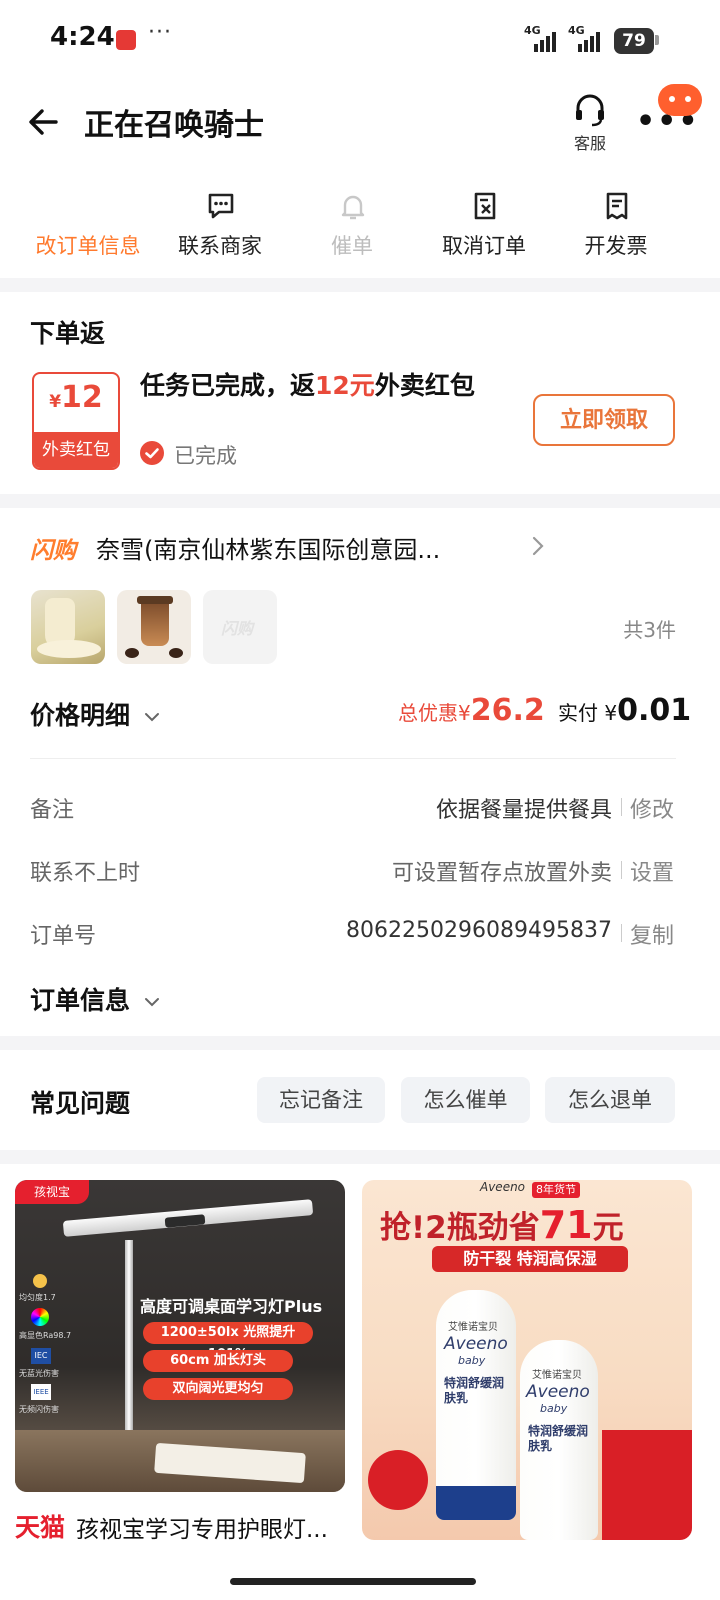  What do you see at coordinates (559, 1440) in the screenshot?
I see `lotion-tube-2: 艾惟诺宝贝 Aveeno baby 特润舒缓润肤乳` at bounding box center [559, 1440].